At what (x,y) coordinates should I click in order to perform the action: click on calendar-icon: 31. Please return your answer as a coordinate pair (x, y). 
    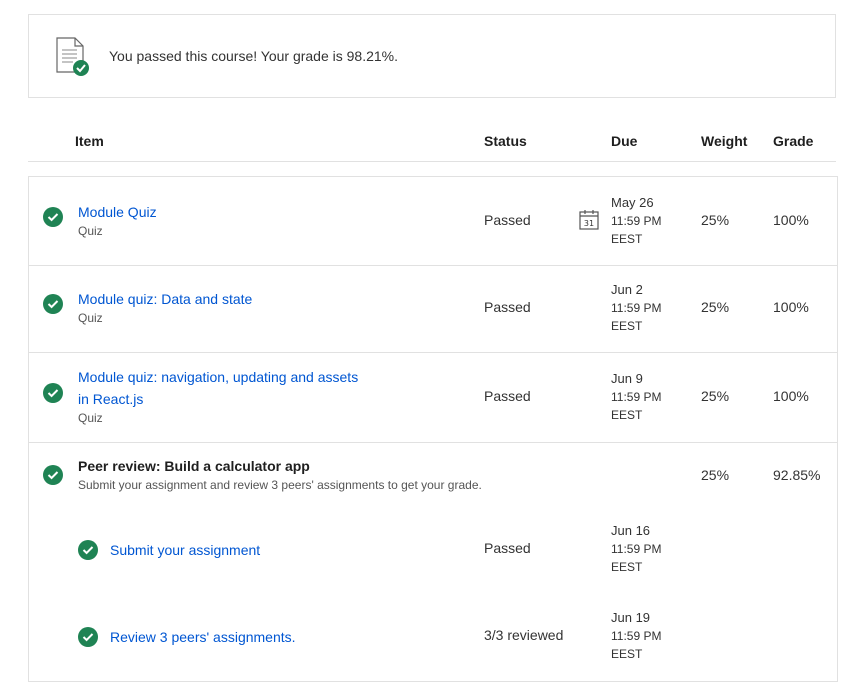
    Looking at the image, I should click on (589, 220).